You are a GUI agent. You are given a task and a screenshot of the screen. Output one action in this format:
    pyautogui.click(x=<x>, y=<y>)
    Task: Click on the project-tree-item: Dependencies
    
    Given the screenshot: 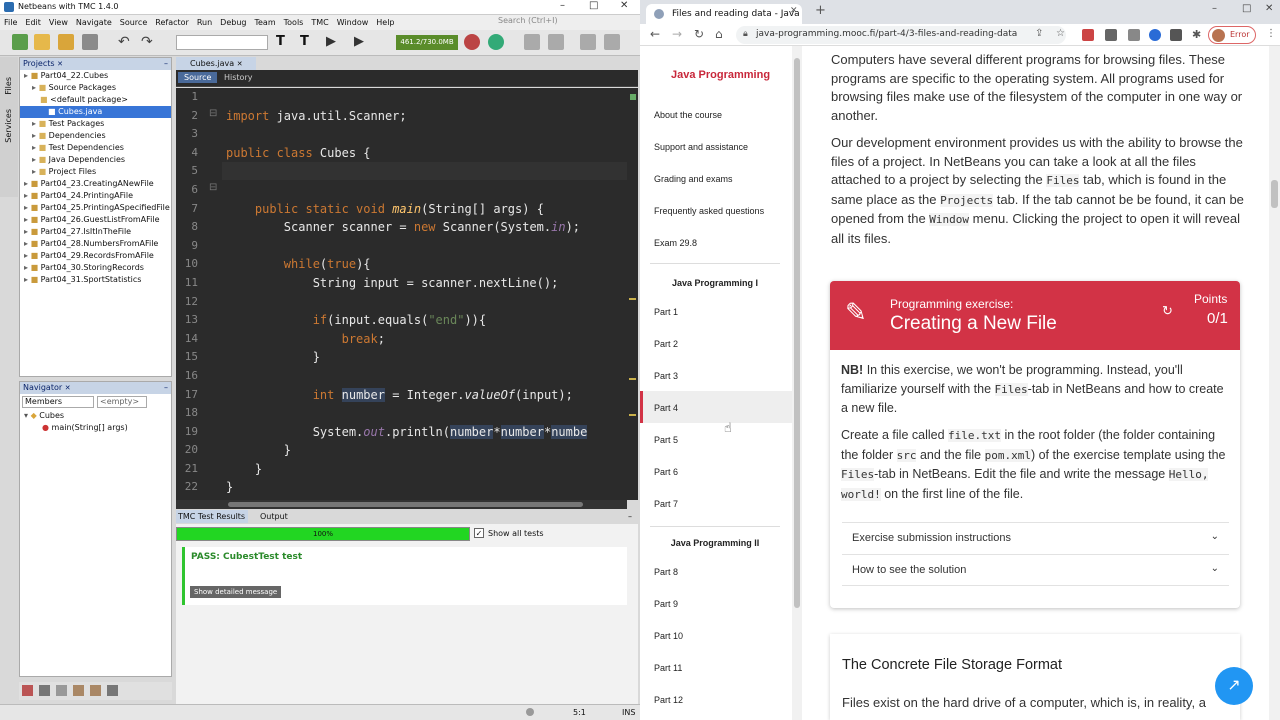 What is the action you would take?
    pyautogui.click(x=77, y=135)
    